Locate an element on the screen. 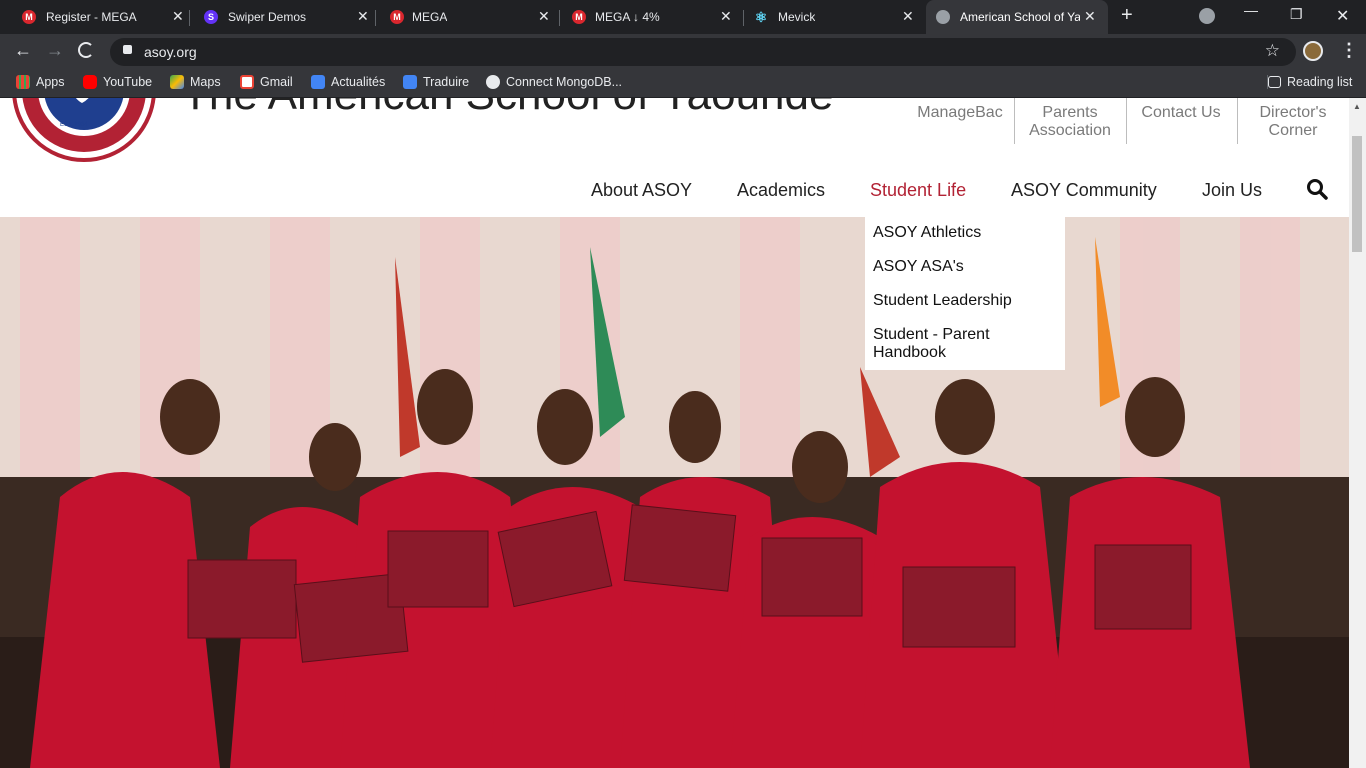 This screenshot has width=1366, height=768. reading-list-button: Reading list is located at coordinates (1309, 82).